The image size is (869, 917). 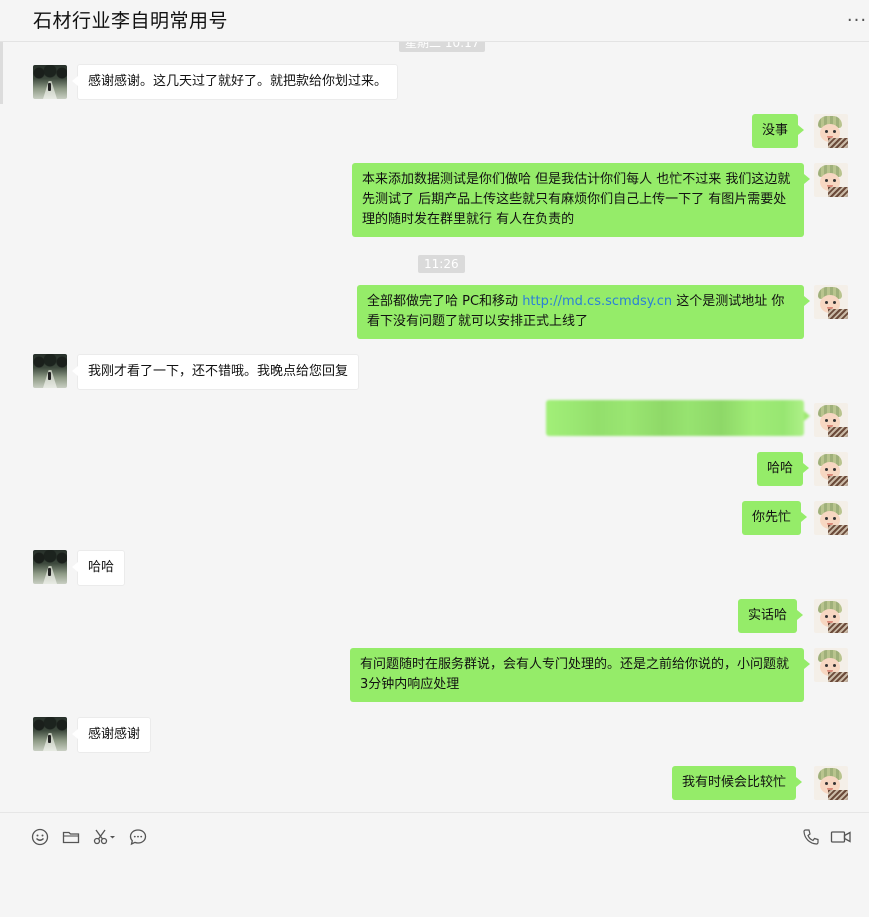 What do you see at coordinates (771, 616) in the screenshot?
I see `message-bubble-me: 实话哈` at bounding box center [771, 616].